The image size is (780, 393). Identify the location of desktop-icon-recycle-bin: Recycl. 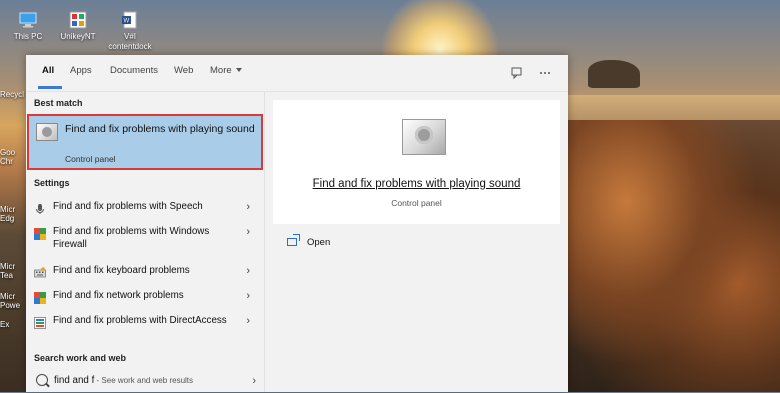
(14, 94).